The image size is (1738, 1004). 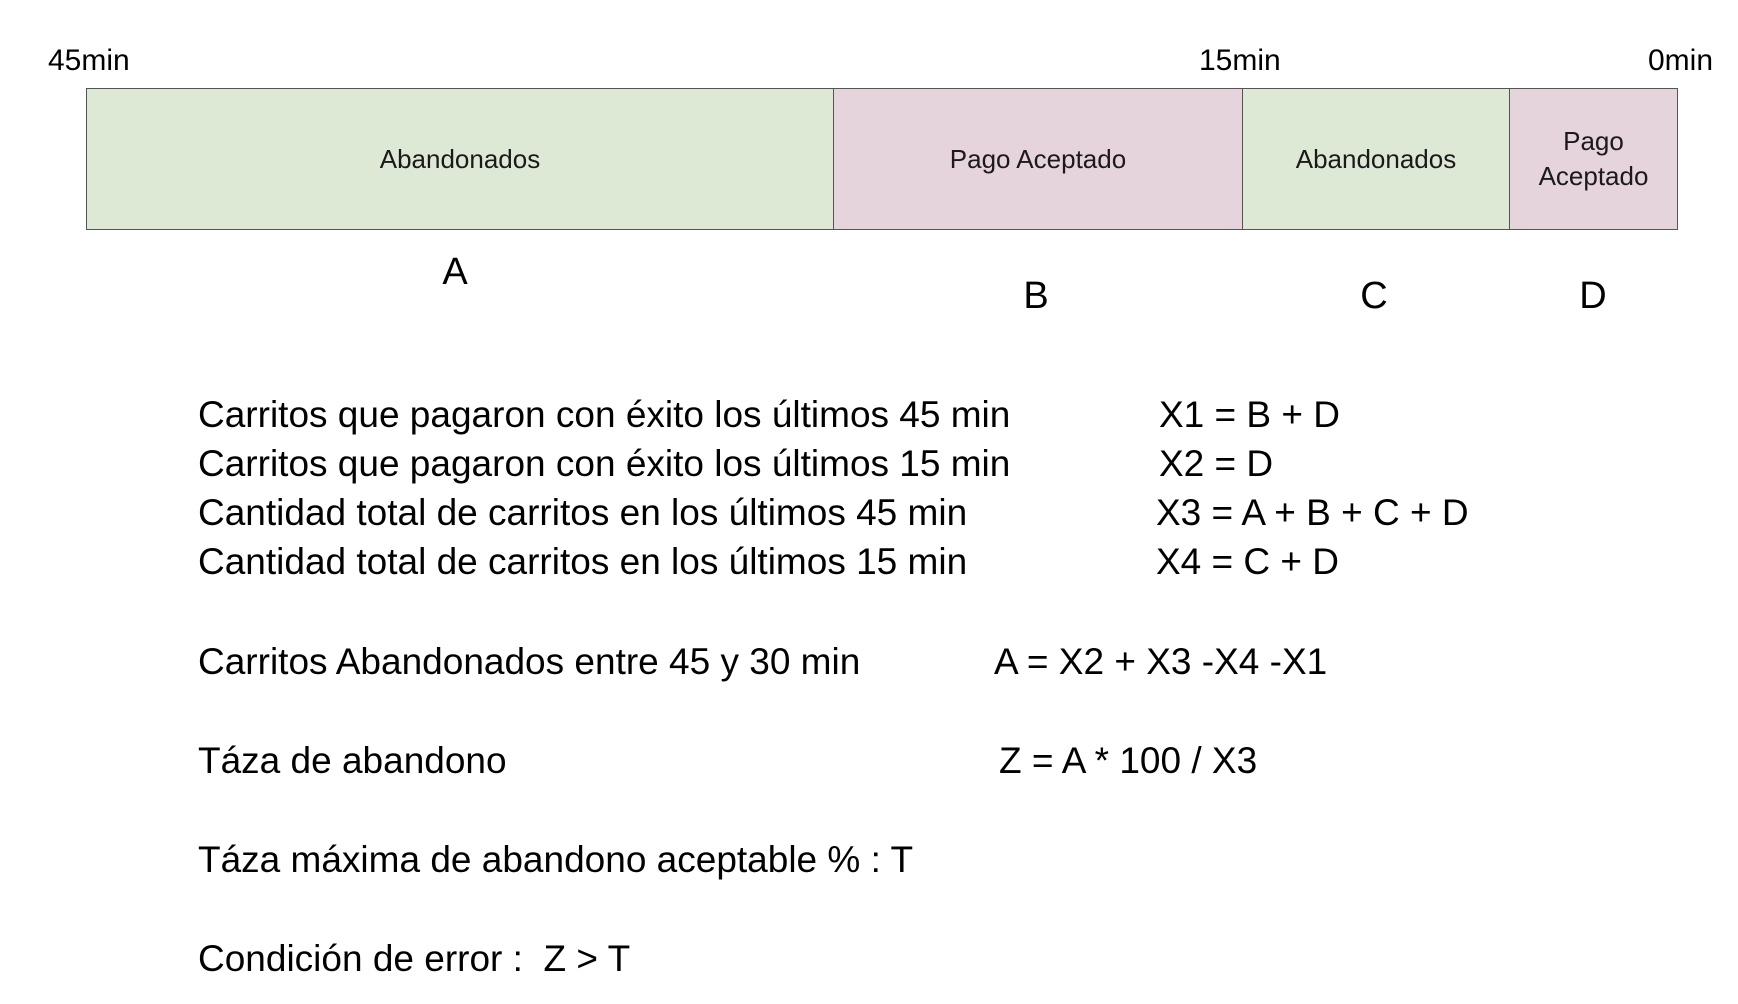 I want to click on segment-c-label: Abandonados, so click(x=1376, y=158).